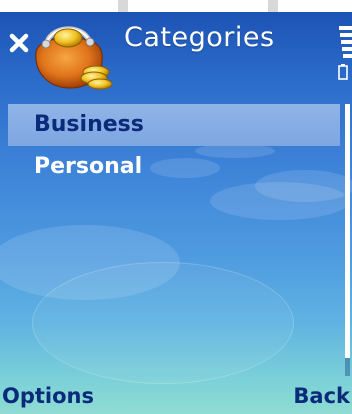 This screenshot has width=352, height=414. I want to click on options-softkey: Options, so click(48, 396).